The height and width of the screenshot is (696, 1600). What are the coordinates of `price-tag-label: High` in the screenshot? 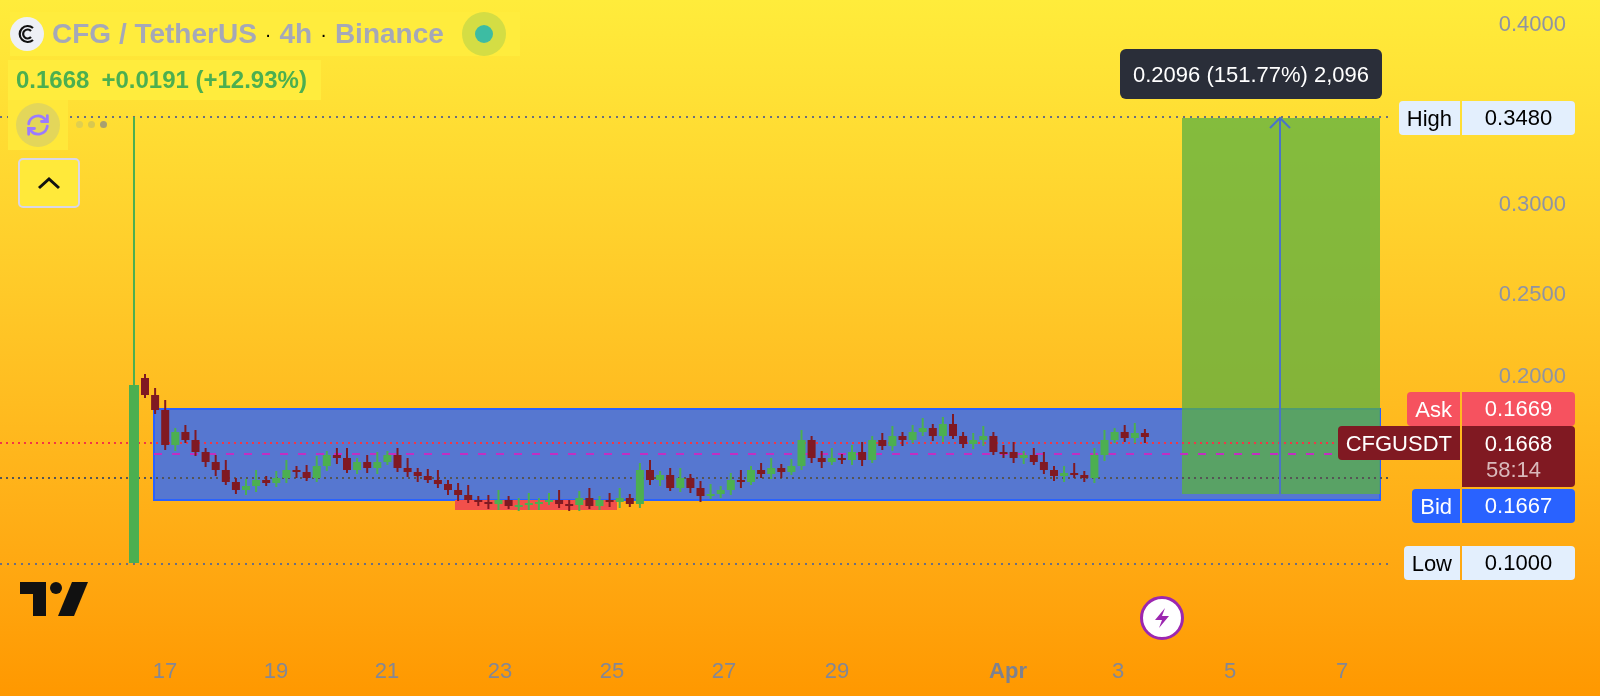 It's located at (1429, 118).